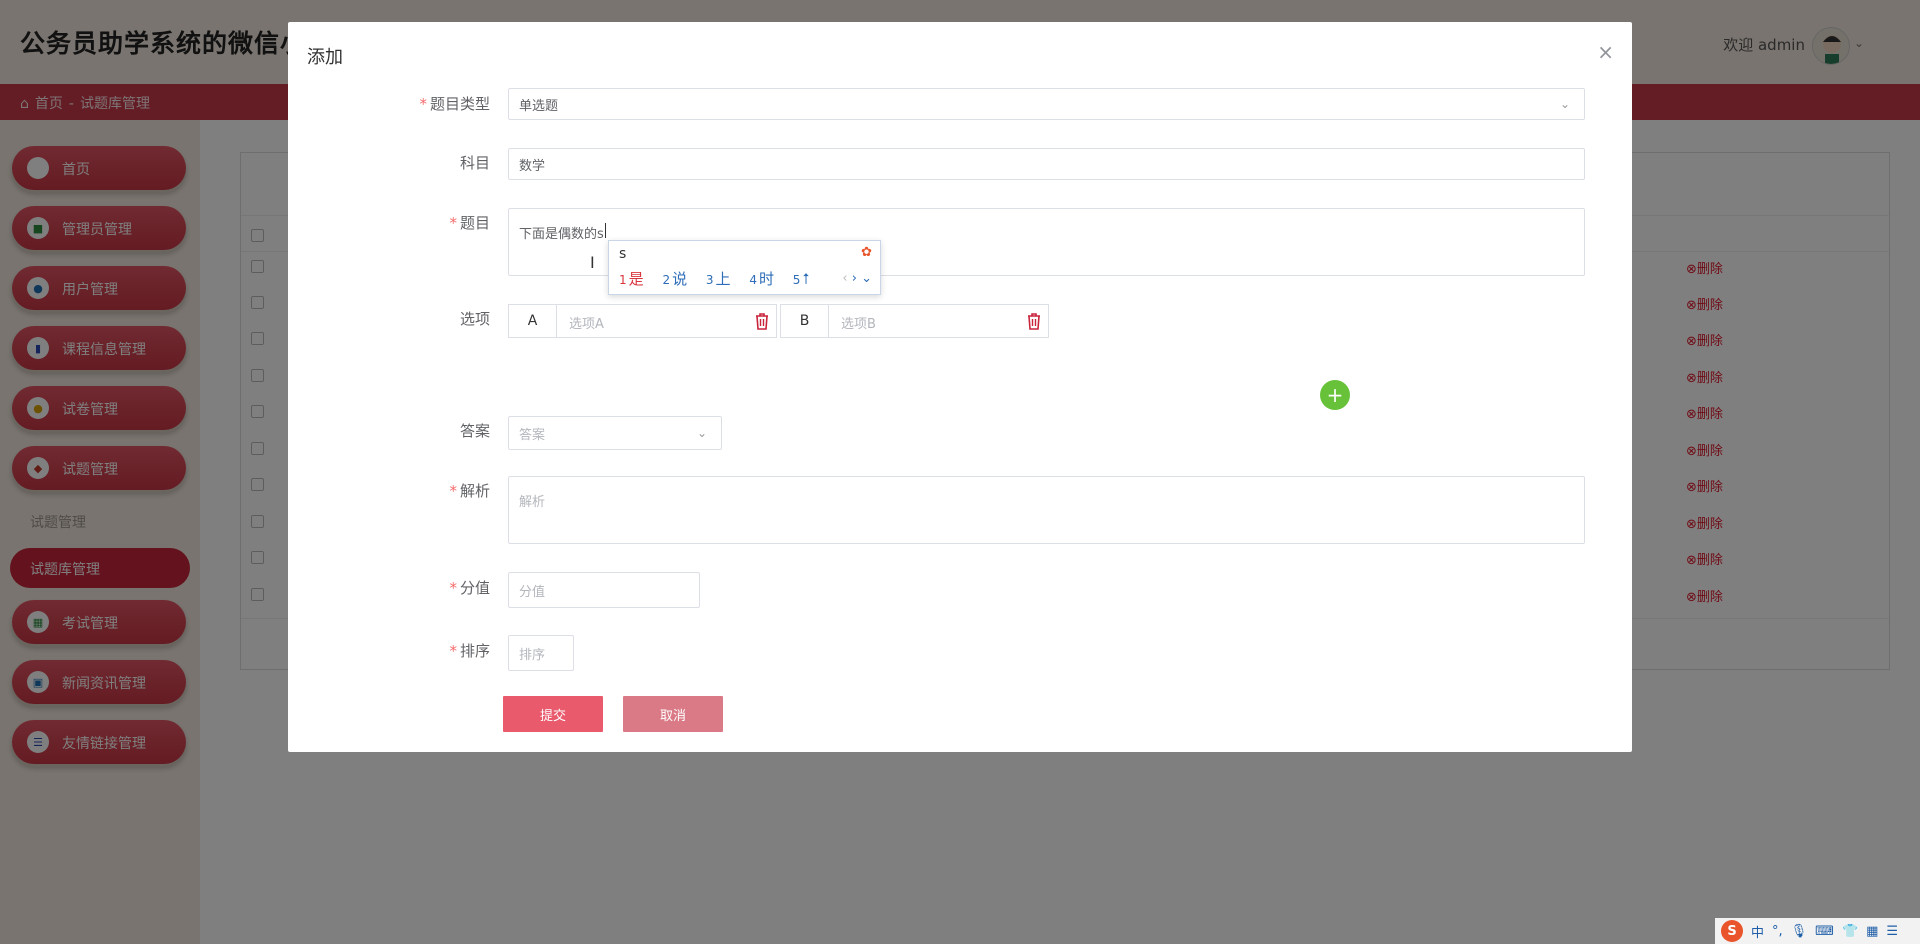  I want to click on lang-toggle: 中, so click(1757, 931).